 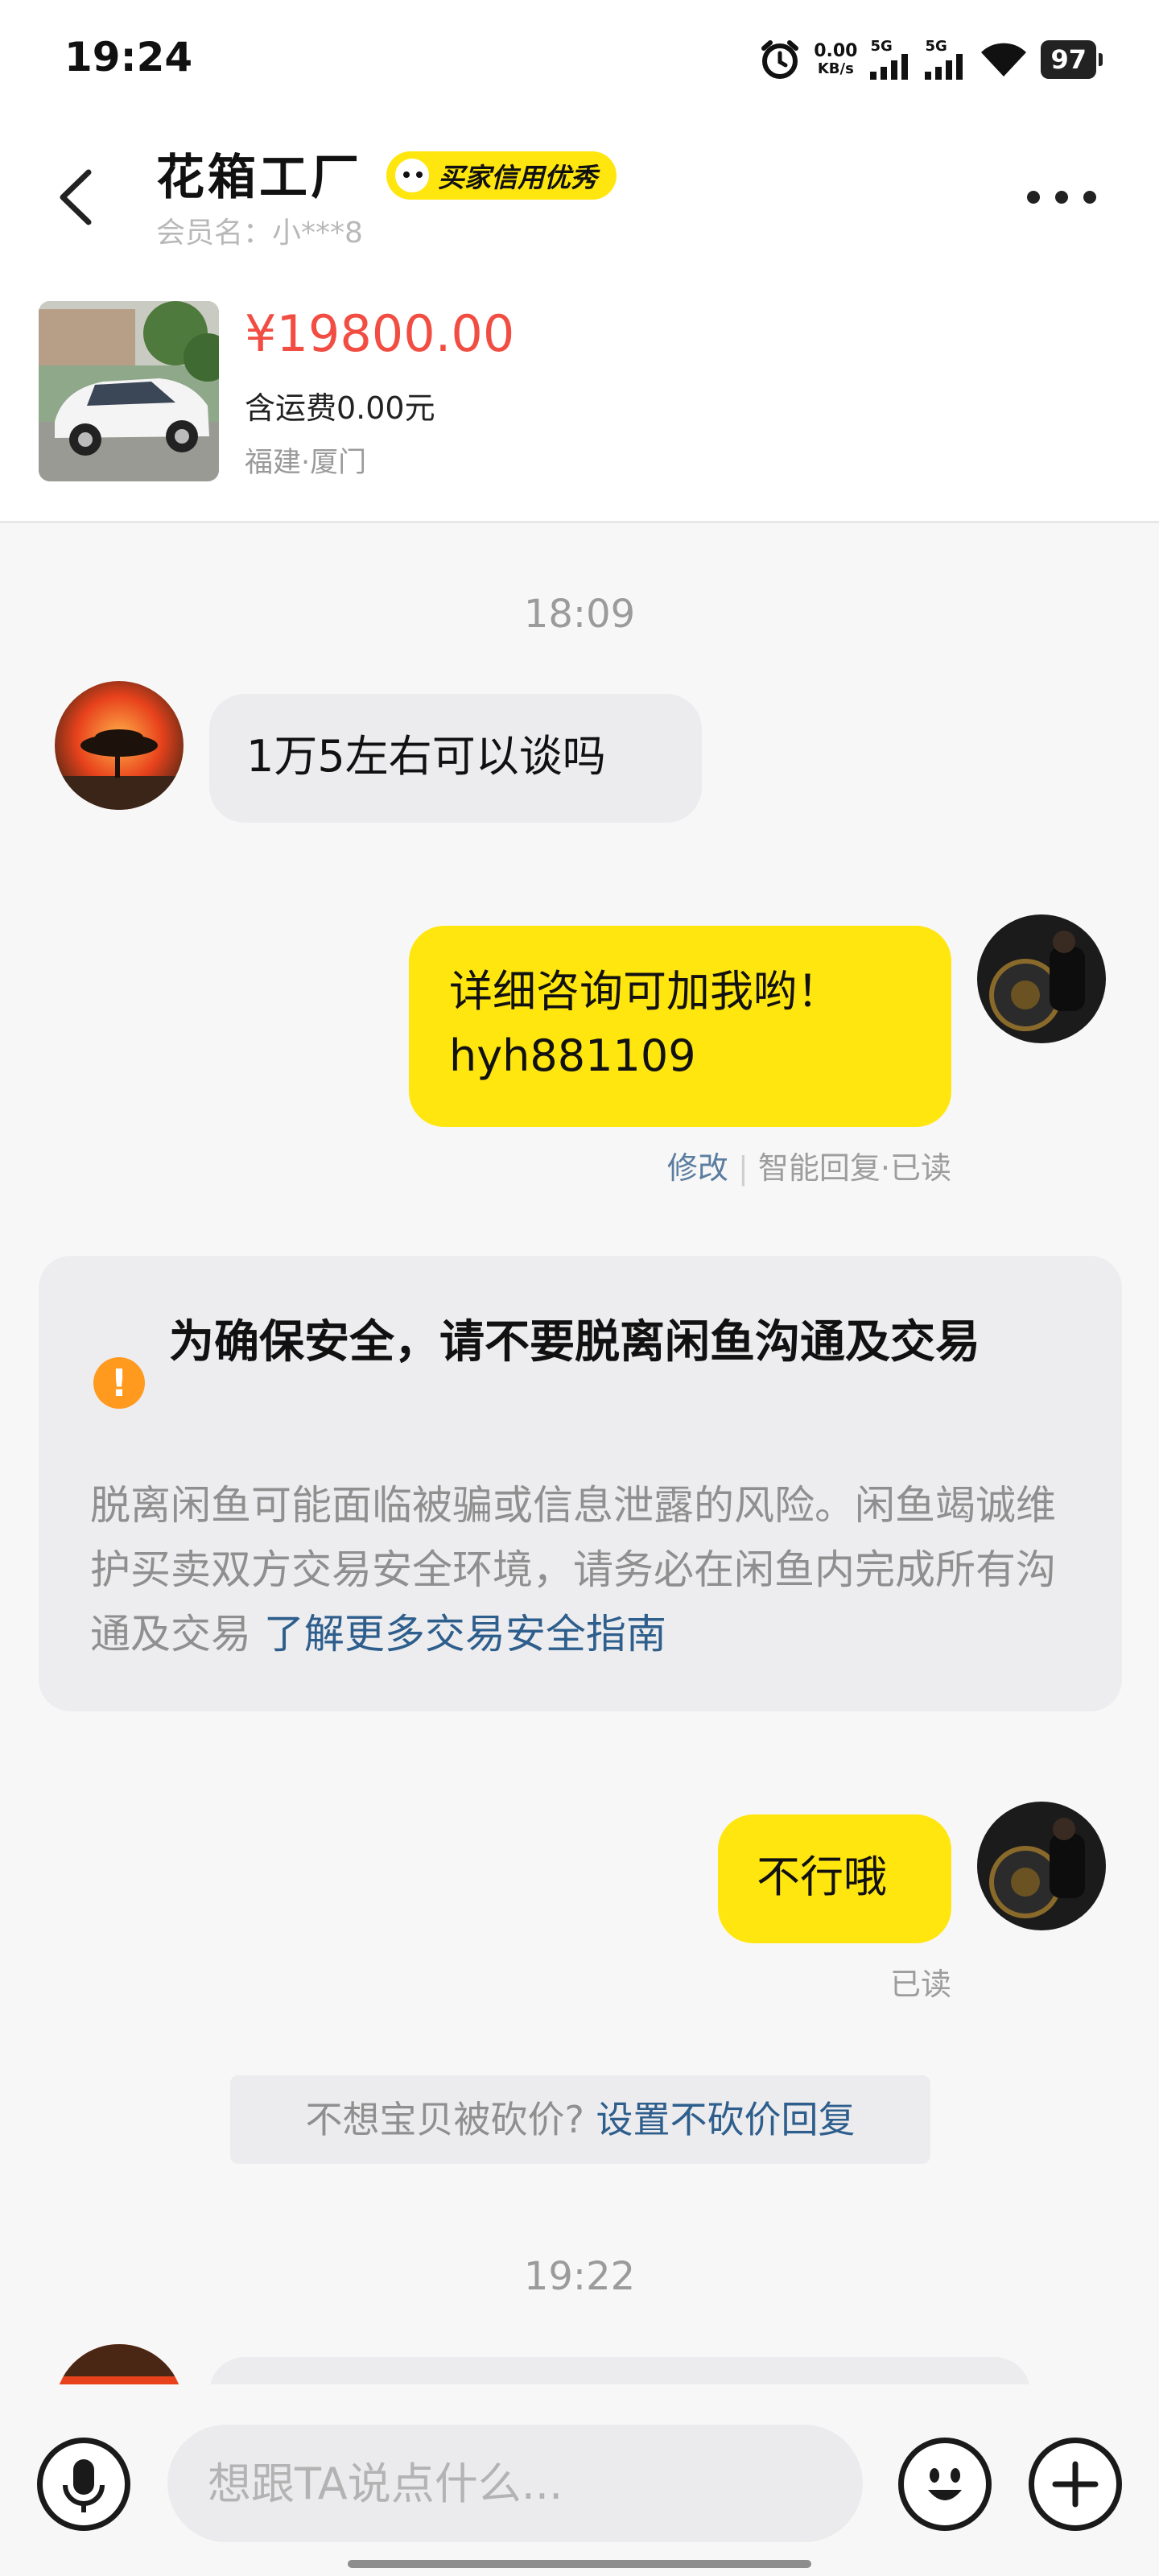 What do you see at coordinates (119, 745) in the screenshot?
I see `buyer-avatar` at bounding box center [119, 745].